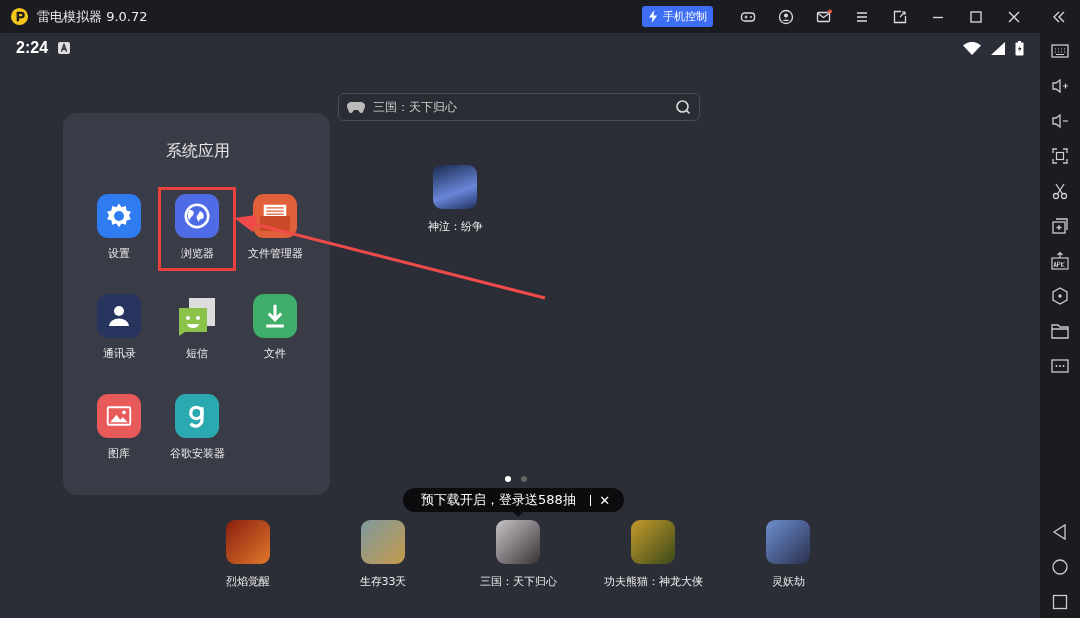 Image resolution: width=1080 pixels, height=618 pixels. What do you see at coordinates (683, 107) in the screenshot?
I see `search-icon` at bounding box center [683, 107].